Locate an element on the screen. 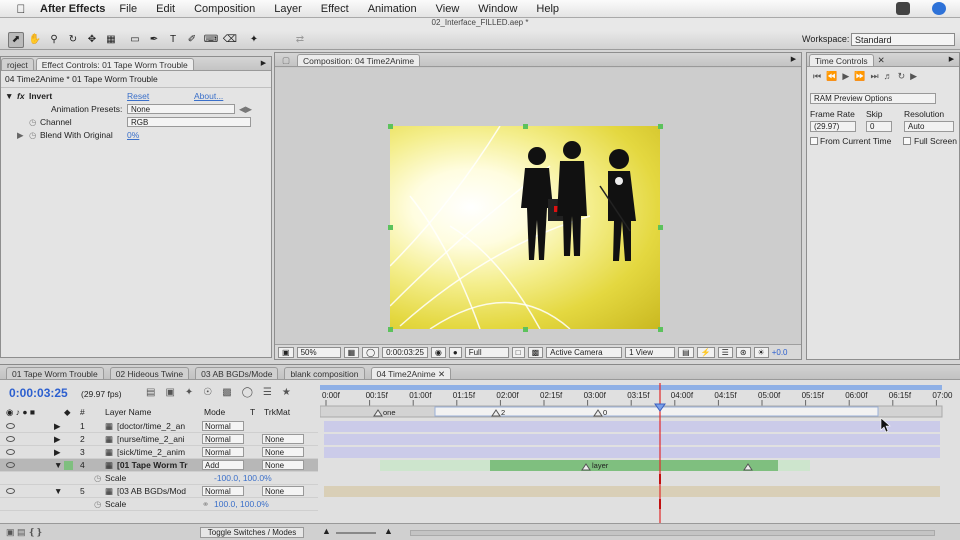 Image resolution: width=960 pixels, height=540 pixels. current-time-display: 0:00:03:25 is located at coordinates (405, 352).